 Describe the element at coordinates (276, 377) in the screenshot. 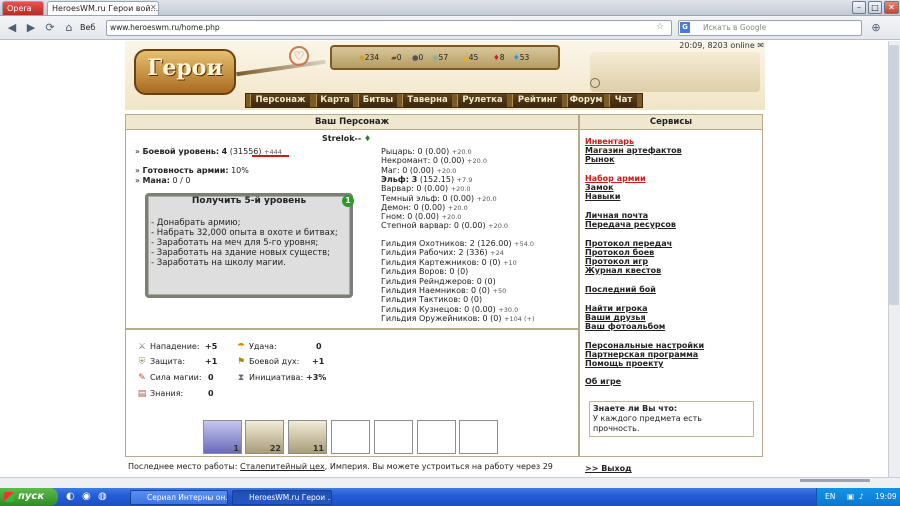

I see `initiative-label: Инициатива:` at that location.